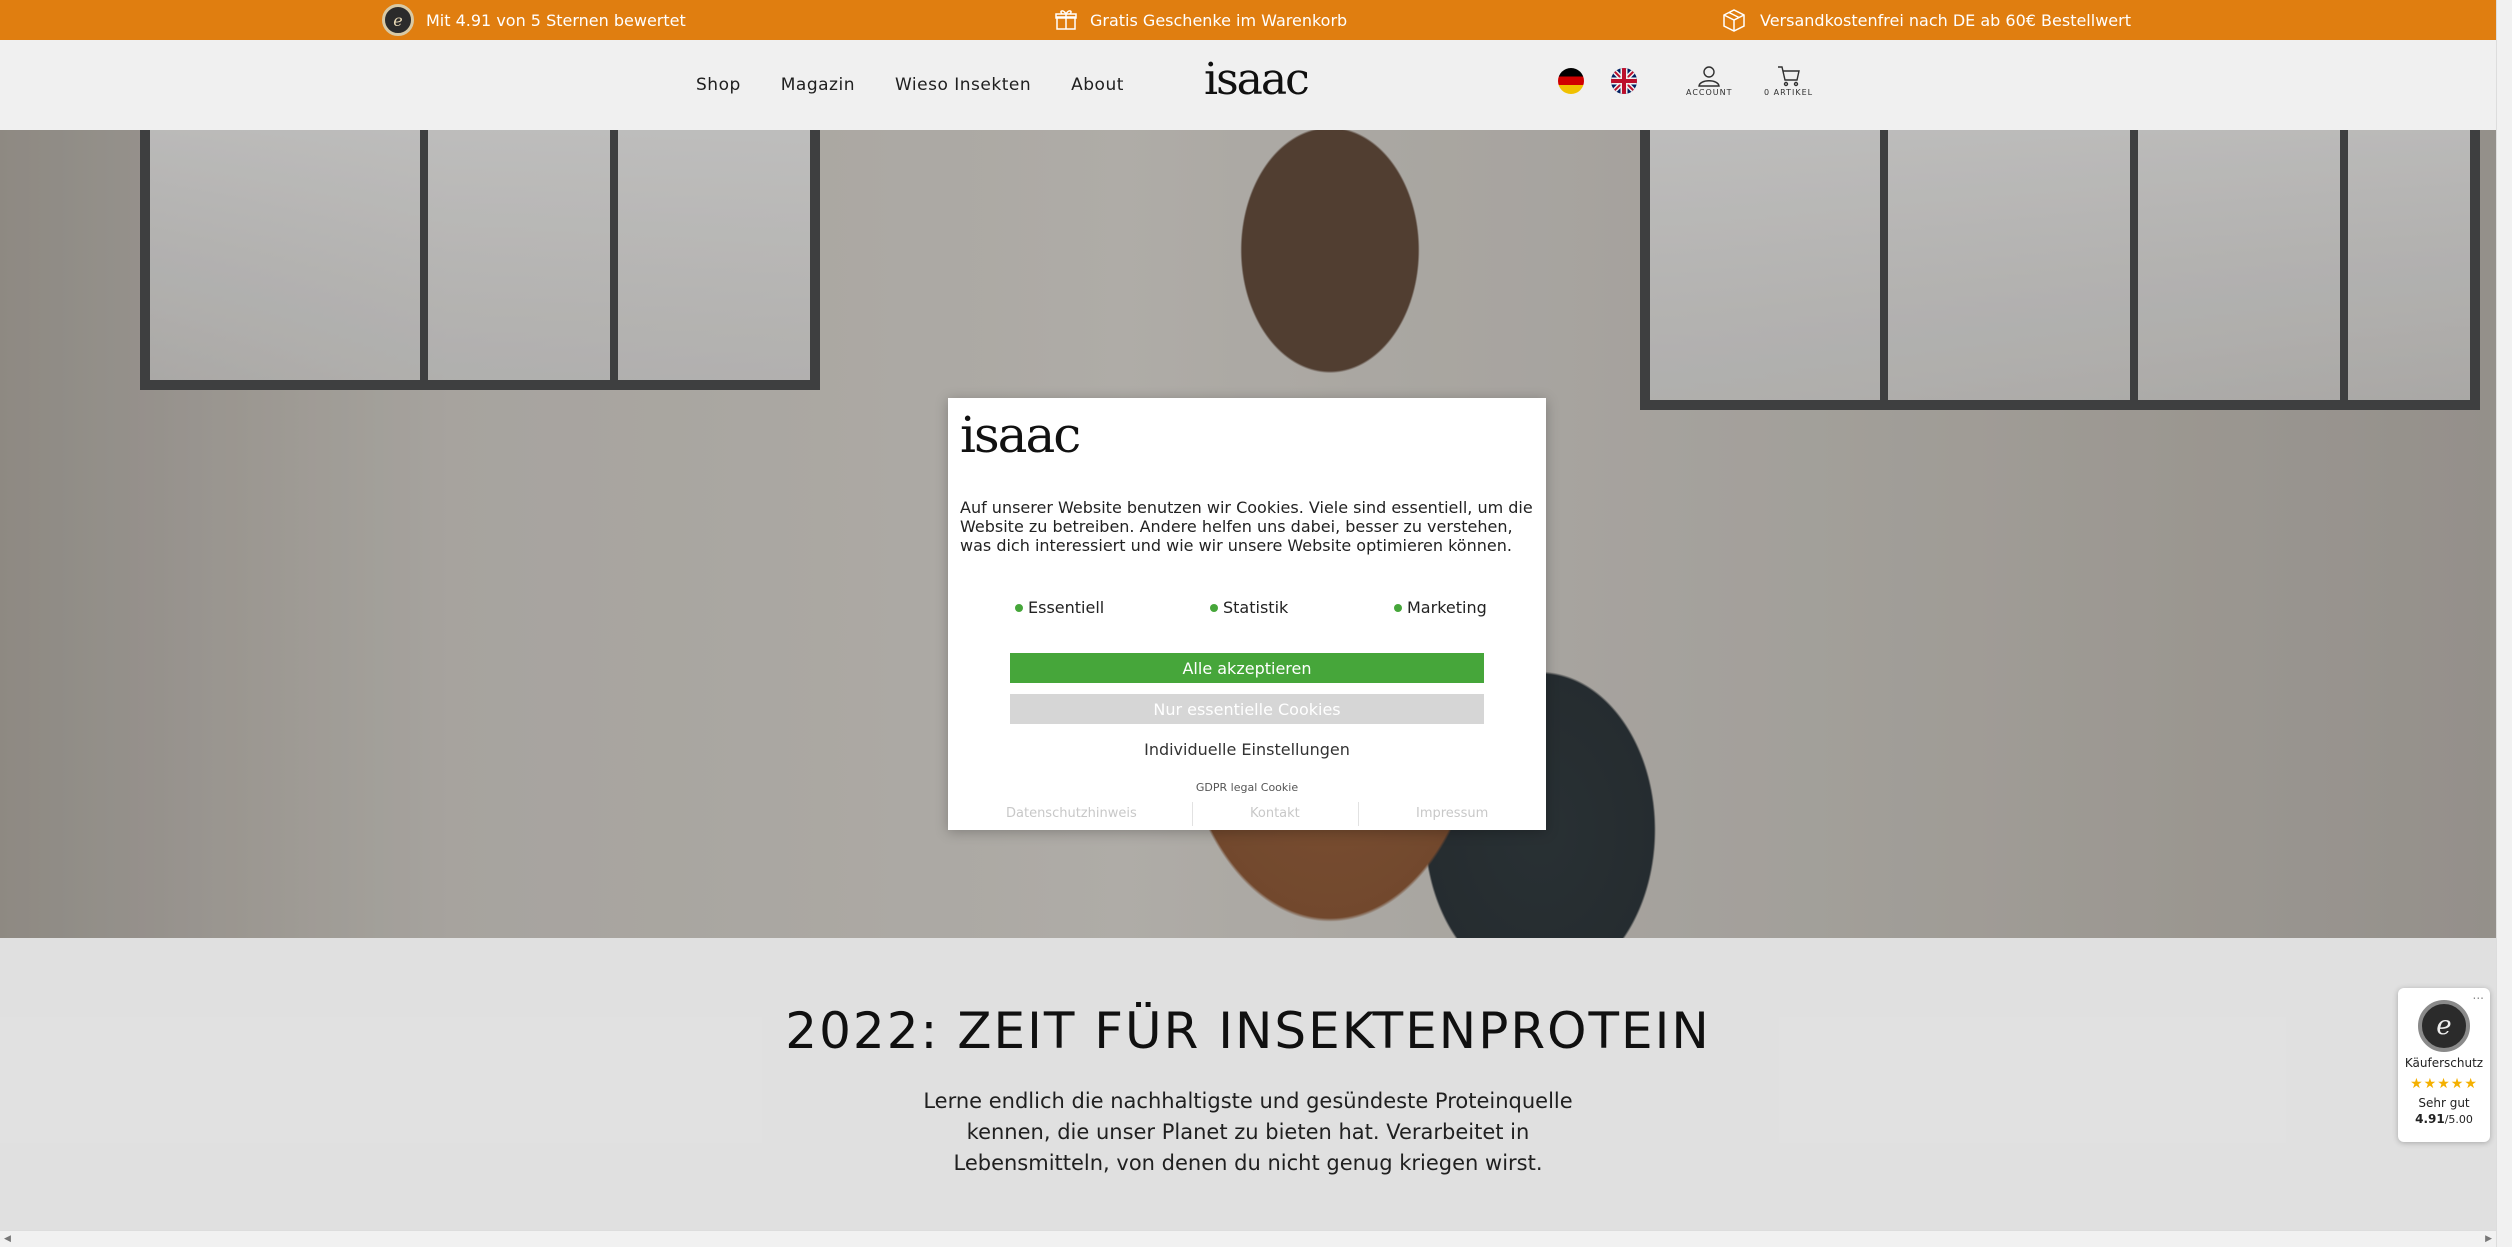  I want to click on consent-statistik: Statistik, so click(1249, 607).